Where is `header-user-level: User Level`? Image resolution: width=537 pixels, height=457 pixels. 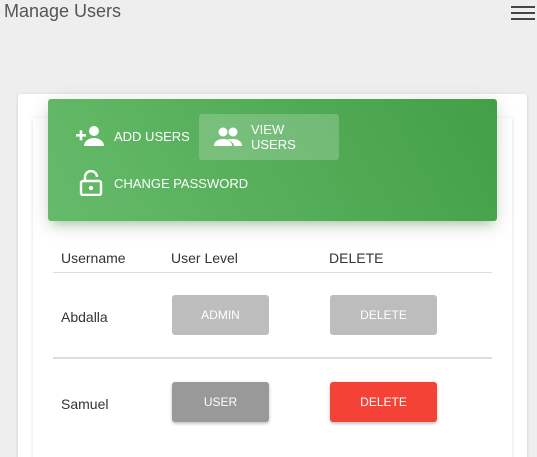
header-user-level: User Level is located at coordinates (204, 258).